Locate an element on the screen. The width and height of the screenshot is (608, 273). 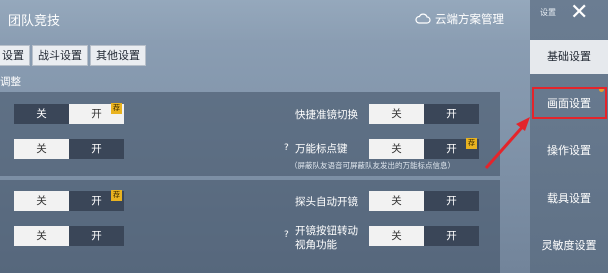
sidebar-header-label: 设置 is located at coordinates (548, 12).